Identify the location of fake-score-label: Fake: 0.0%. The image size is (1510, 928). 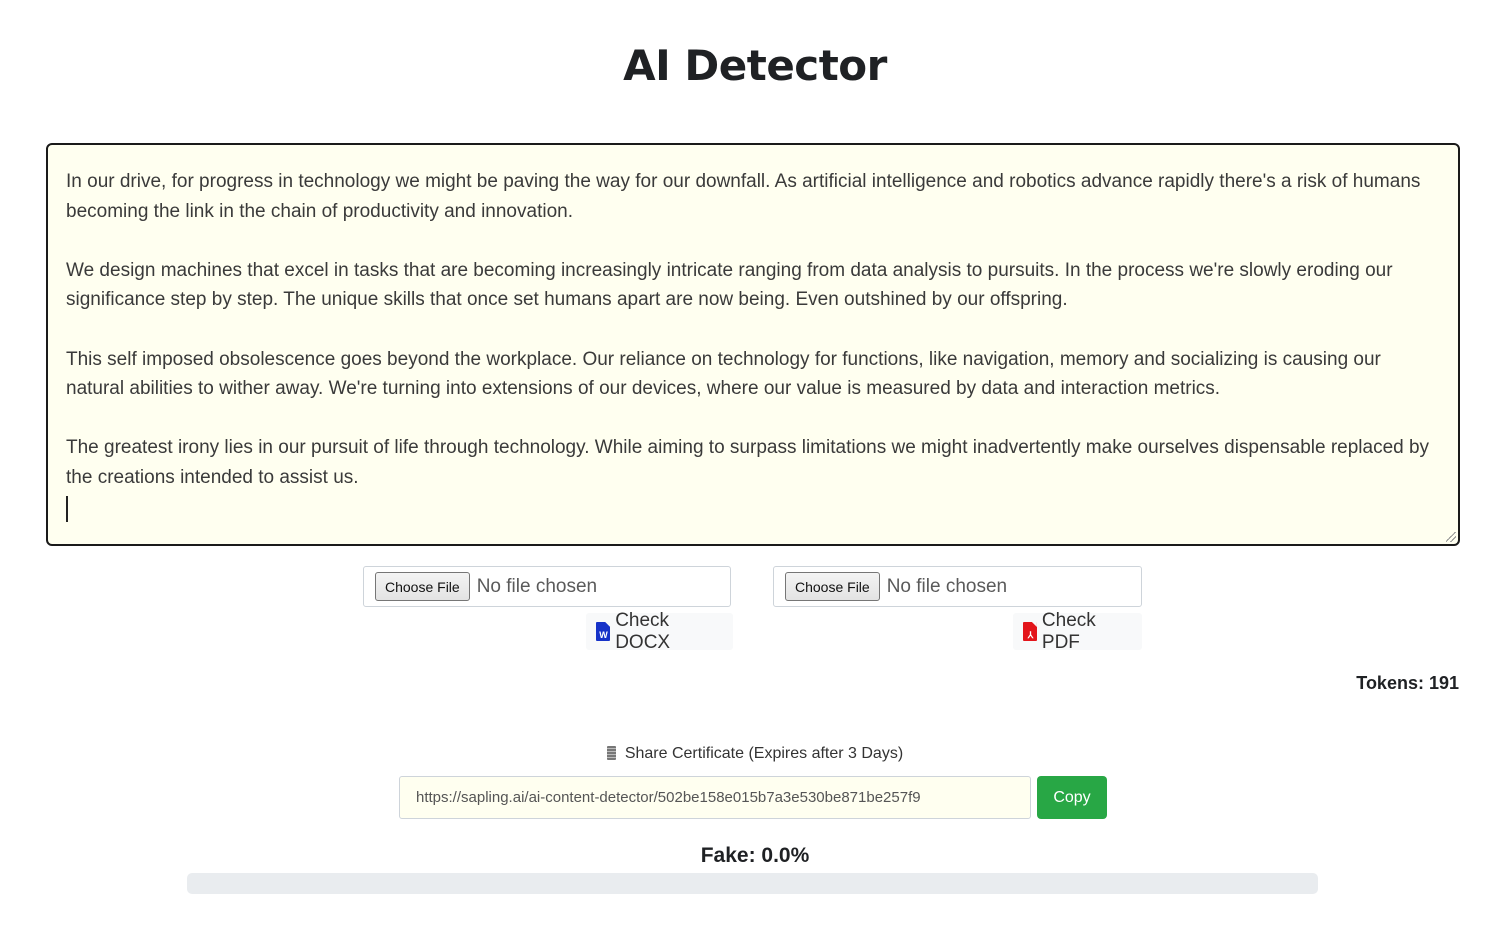
(755, 855).